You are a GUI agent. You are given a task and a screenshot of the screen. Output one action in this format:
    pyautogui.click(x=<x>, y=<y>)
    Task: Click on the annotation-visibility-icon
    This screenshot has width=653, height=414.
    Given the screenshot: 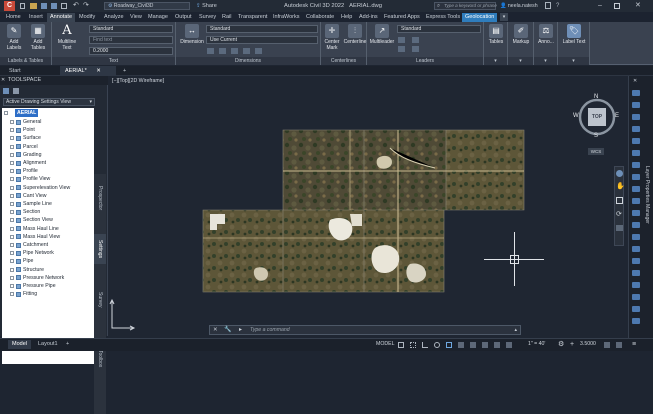 What is the action you would take?
    pyautogui.click(x=497, y=345)
    